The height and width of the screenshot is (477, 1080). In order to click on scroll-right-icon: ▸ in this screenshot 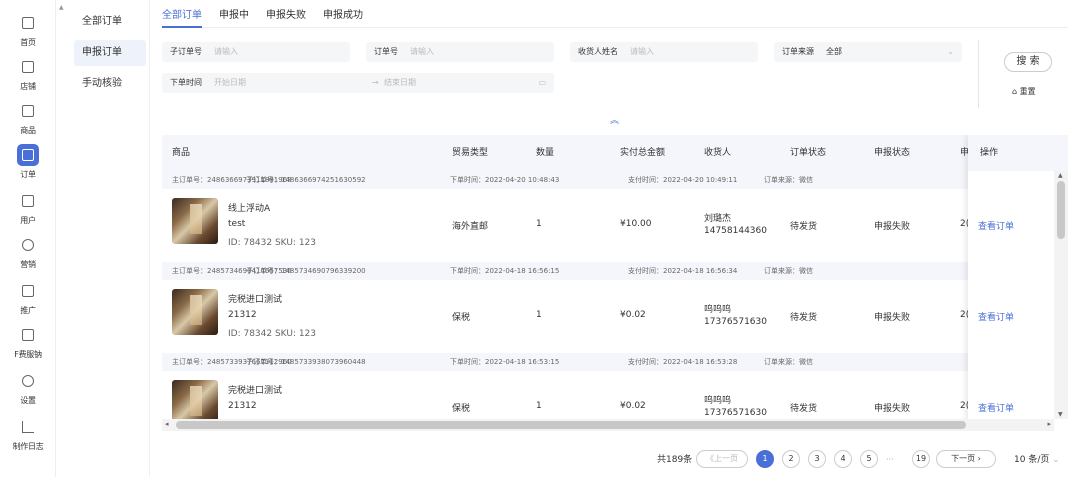, I will do `click(1049, 424)`.